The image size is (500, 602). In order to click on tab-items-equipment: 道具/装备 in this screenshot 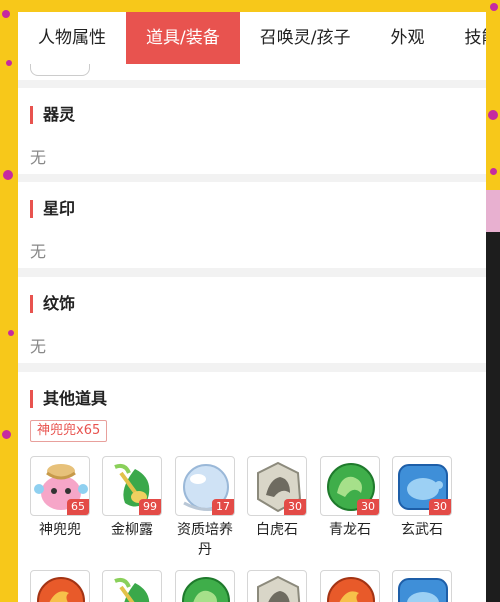, I will do `click(183, 38)`.